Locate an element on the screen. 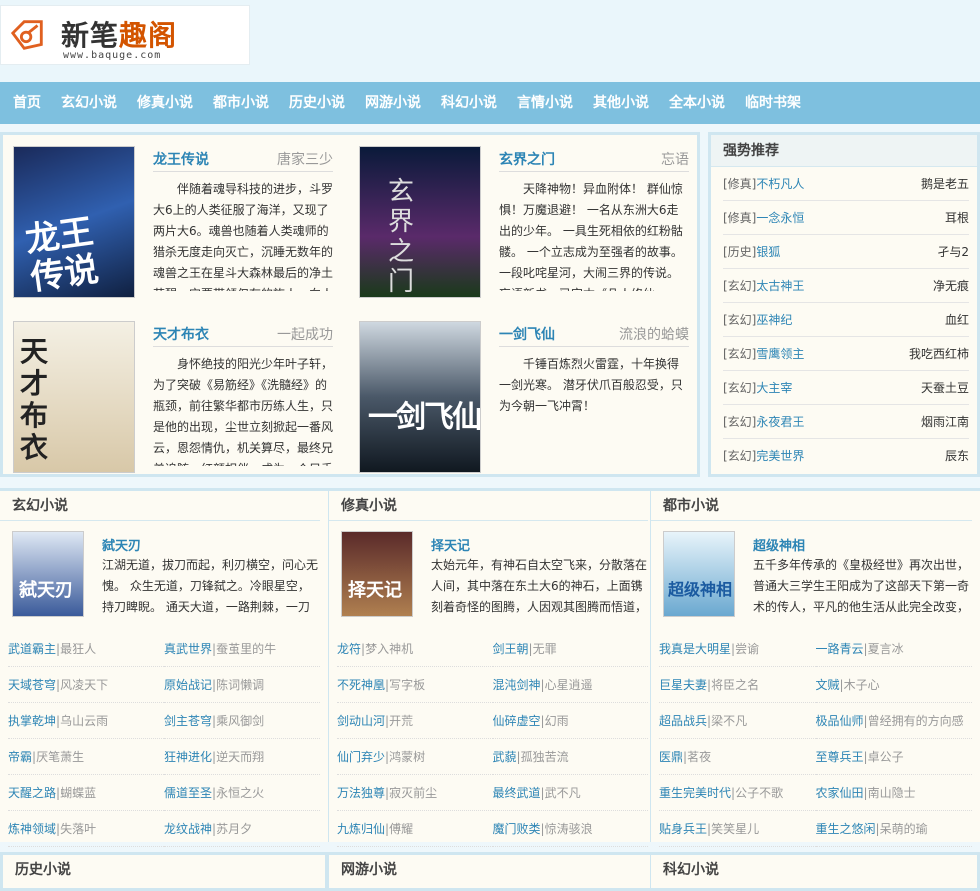 The height and width of the screenshot is (891, 980). nav-kehuan: 科幻小说 is located at coordinates (466, 103).